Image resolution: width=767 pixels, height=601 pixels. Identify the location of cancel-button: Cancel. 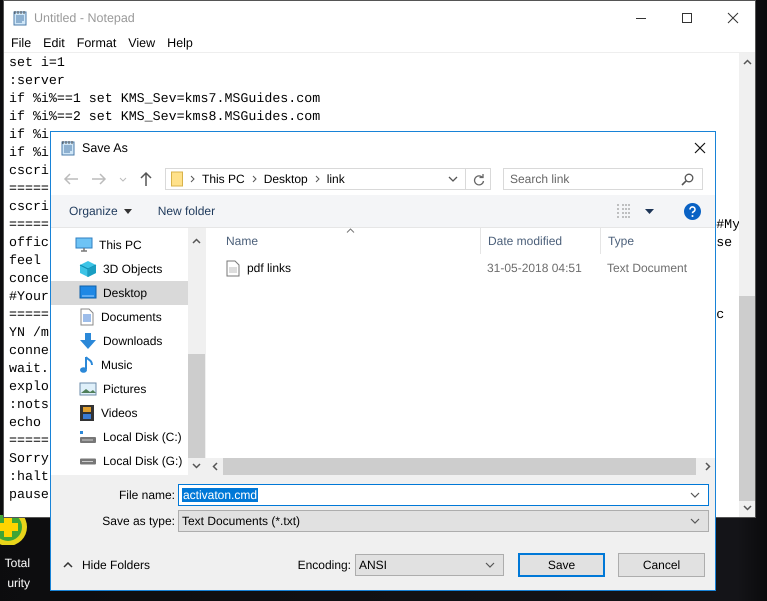
(661, 565).